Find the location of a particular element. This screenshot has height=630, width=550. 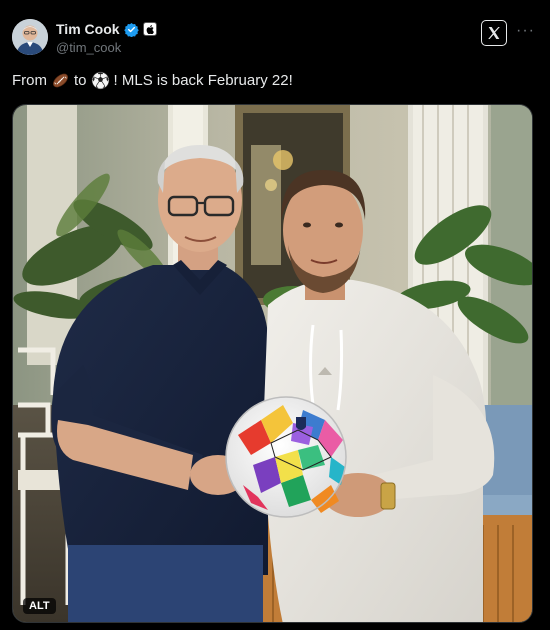

author-avatar is located at coordinates (30, 37).